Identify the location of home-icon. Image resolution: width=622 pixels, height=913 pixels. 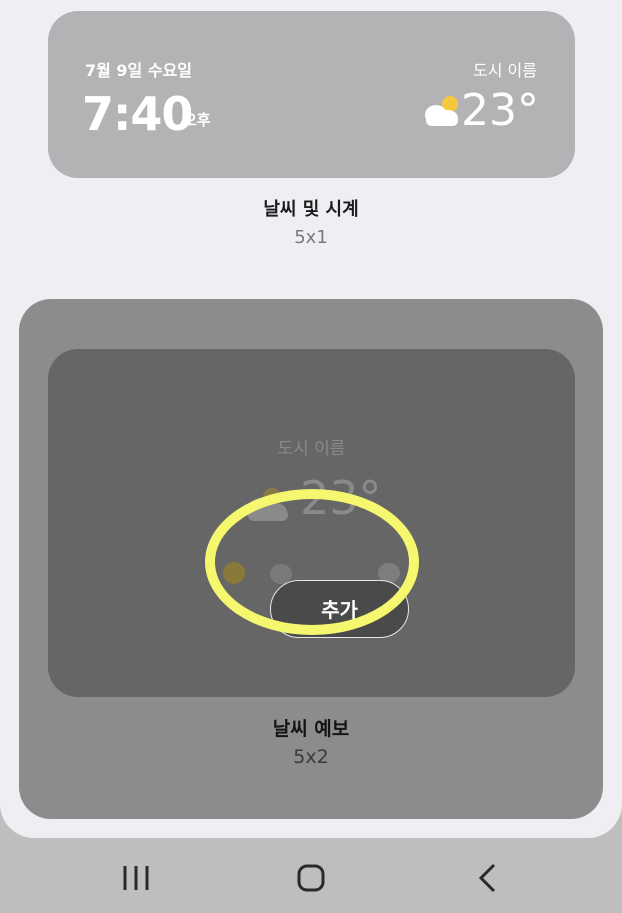
(311, 878).